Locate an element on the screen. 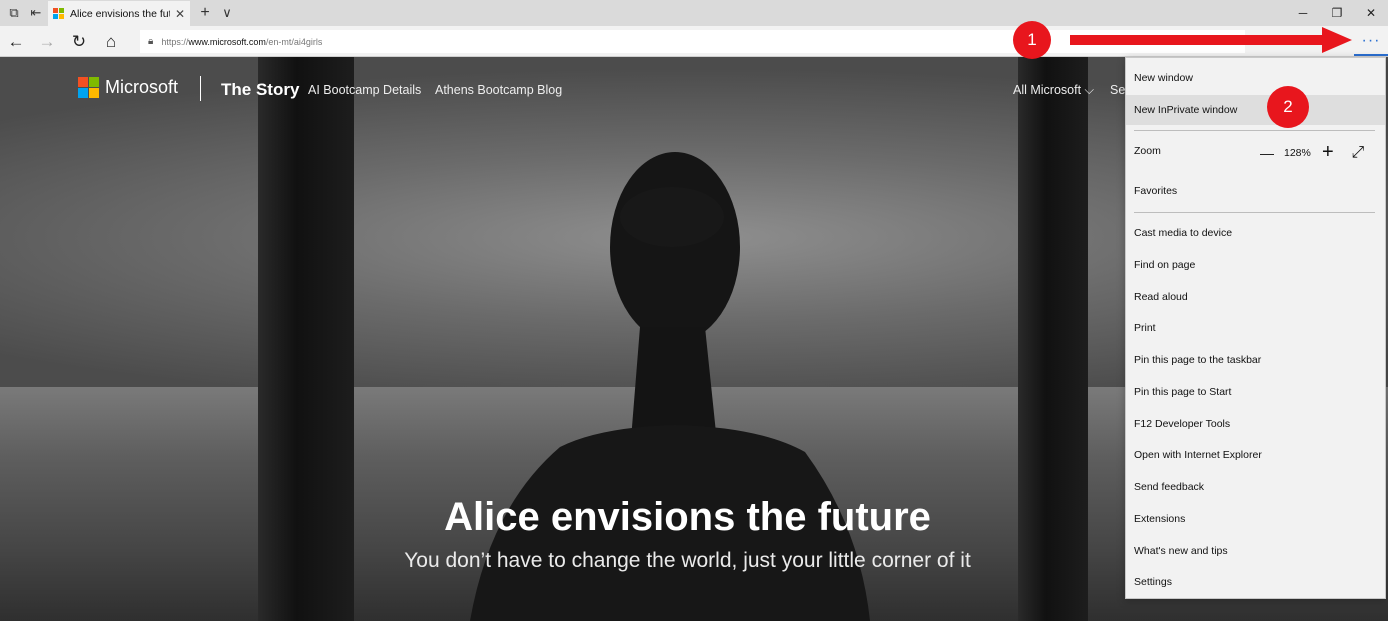 The width and height of the screenshot is (1388, 621). menu-cast-media: Cast media to device is located at coordinates (1255, 233).